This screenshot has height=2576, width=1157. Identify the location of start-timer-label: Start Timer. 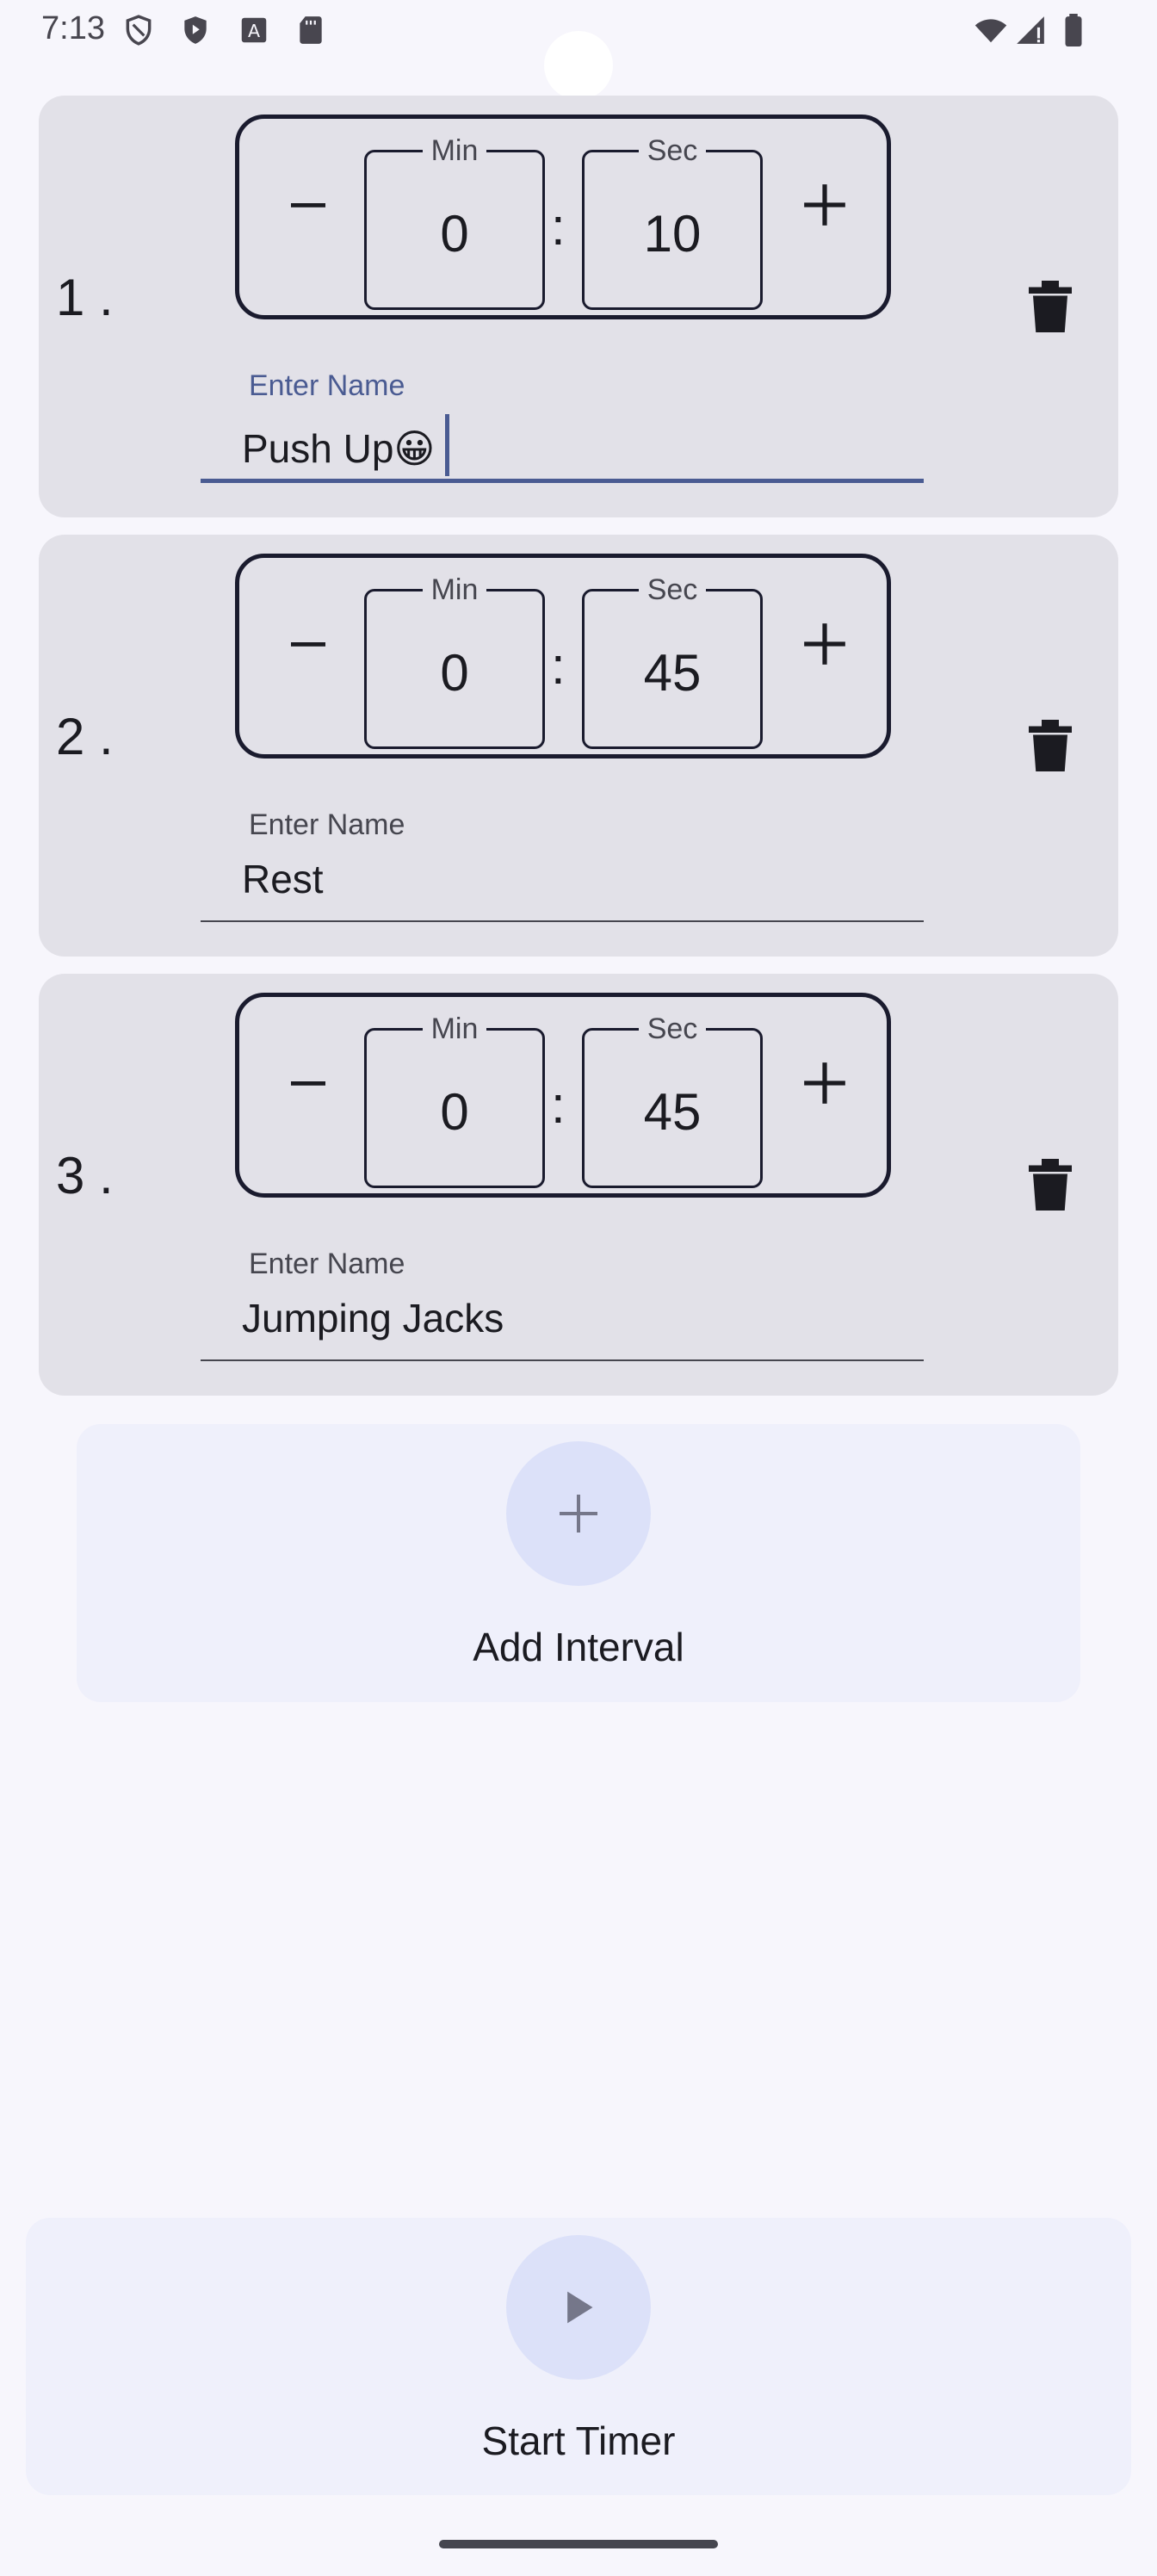
(579, 2441).